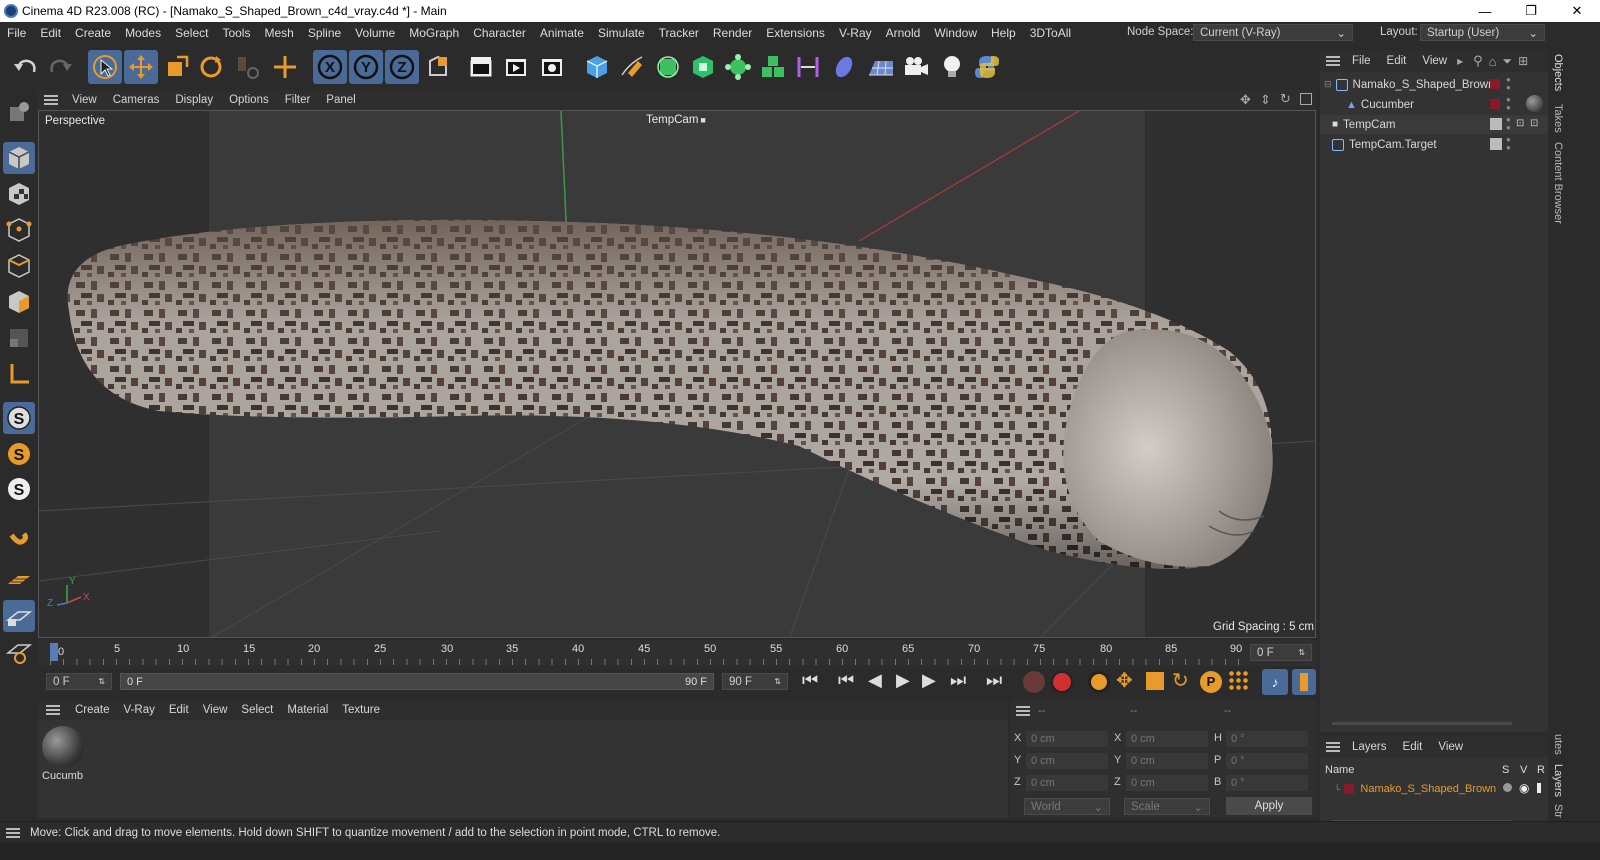  I want to click on menu-animate: Animate, so click(562, 33).